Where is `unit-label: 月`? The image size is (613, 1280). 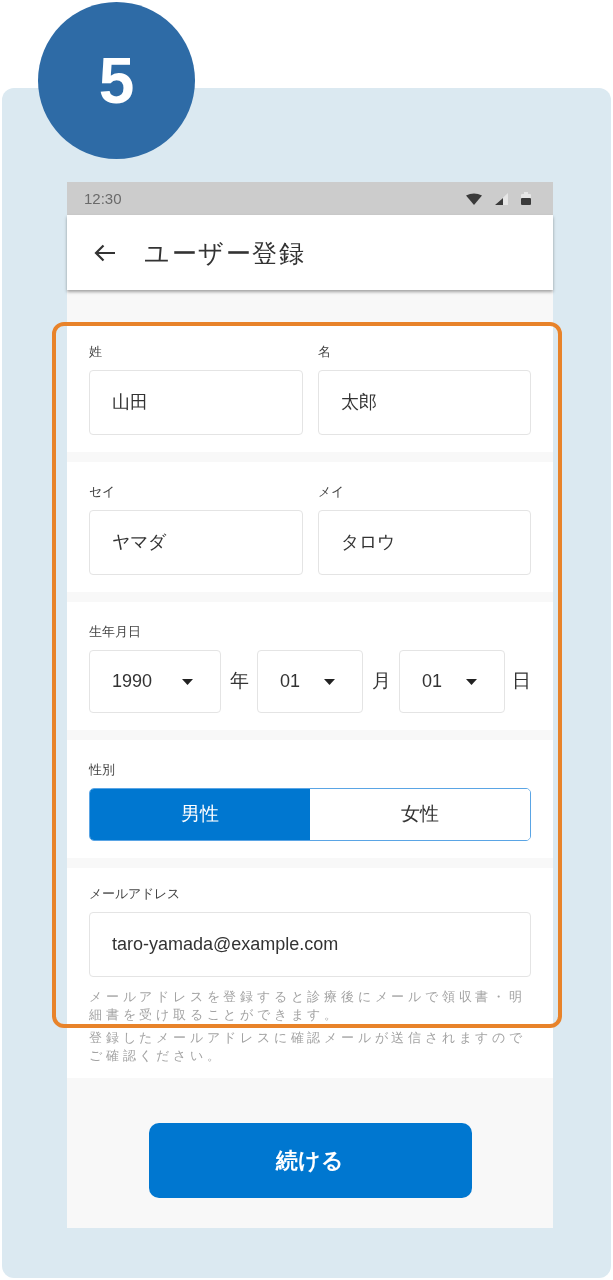
unit-label: 月 is located at coordinates (381, 681).